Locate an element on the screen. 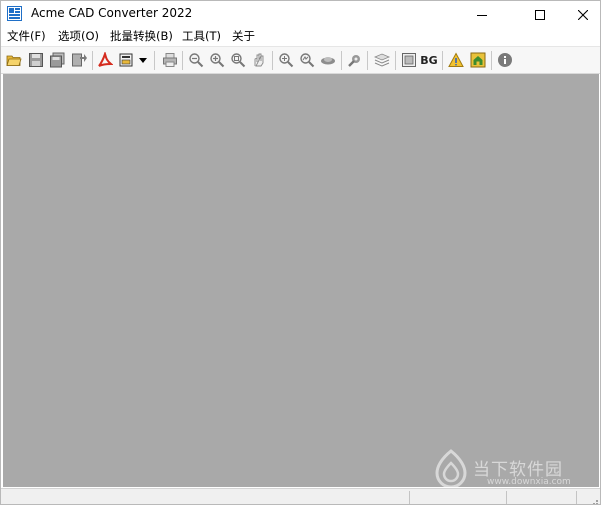  pan-icon is located at coordinates (259, 60).